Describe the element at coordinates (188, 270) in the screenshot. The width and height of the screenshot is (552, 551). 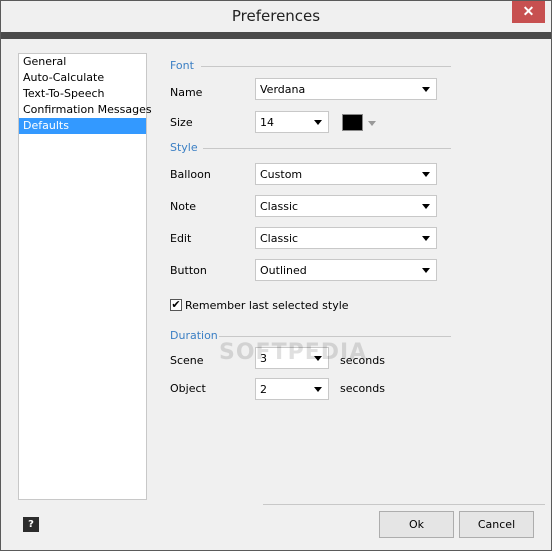
I see `button-label: Button` at that location.